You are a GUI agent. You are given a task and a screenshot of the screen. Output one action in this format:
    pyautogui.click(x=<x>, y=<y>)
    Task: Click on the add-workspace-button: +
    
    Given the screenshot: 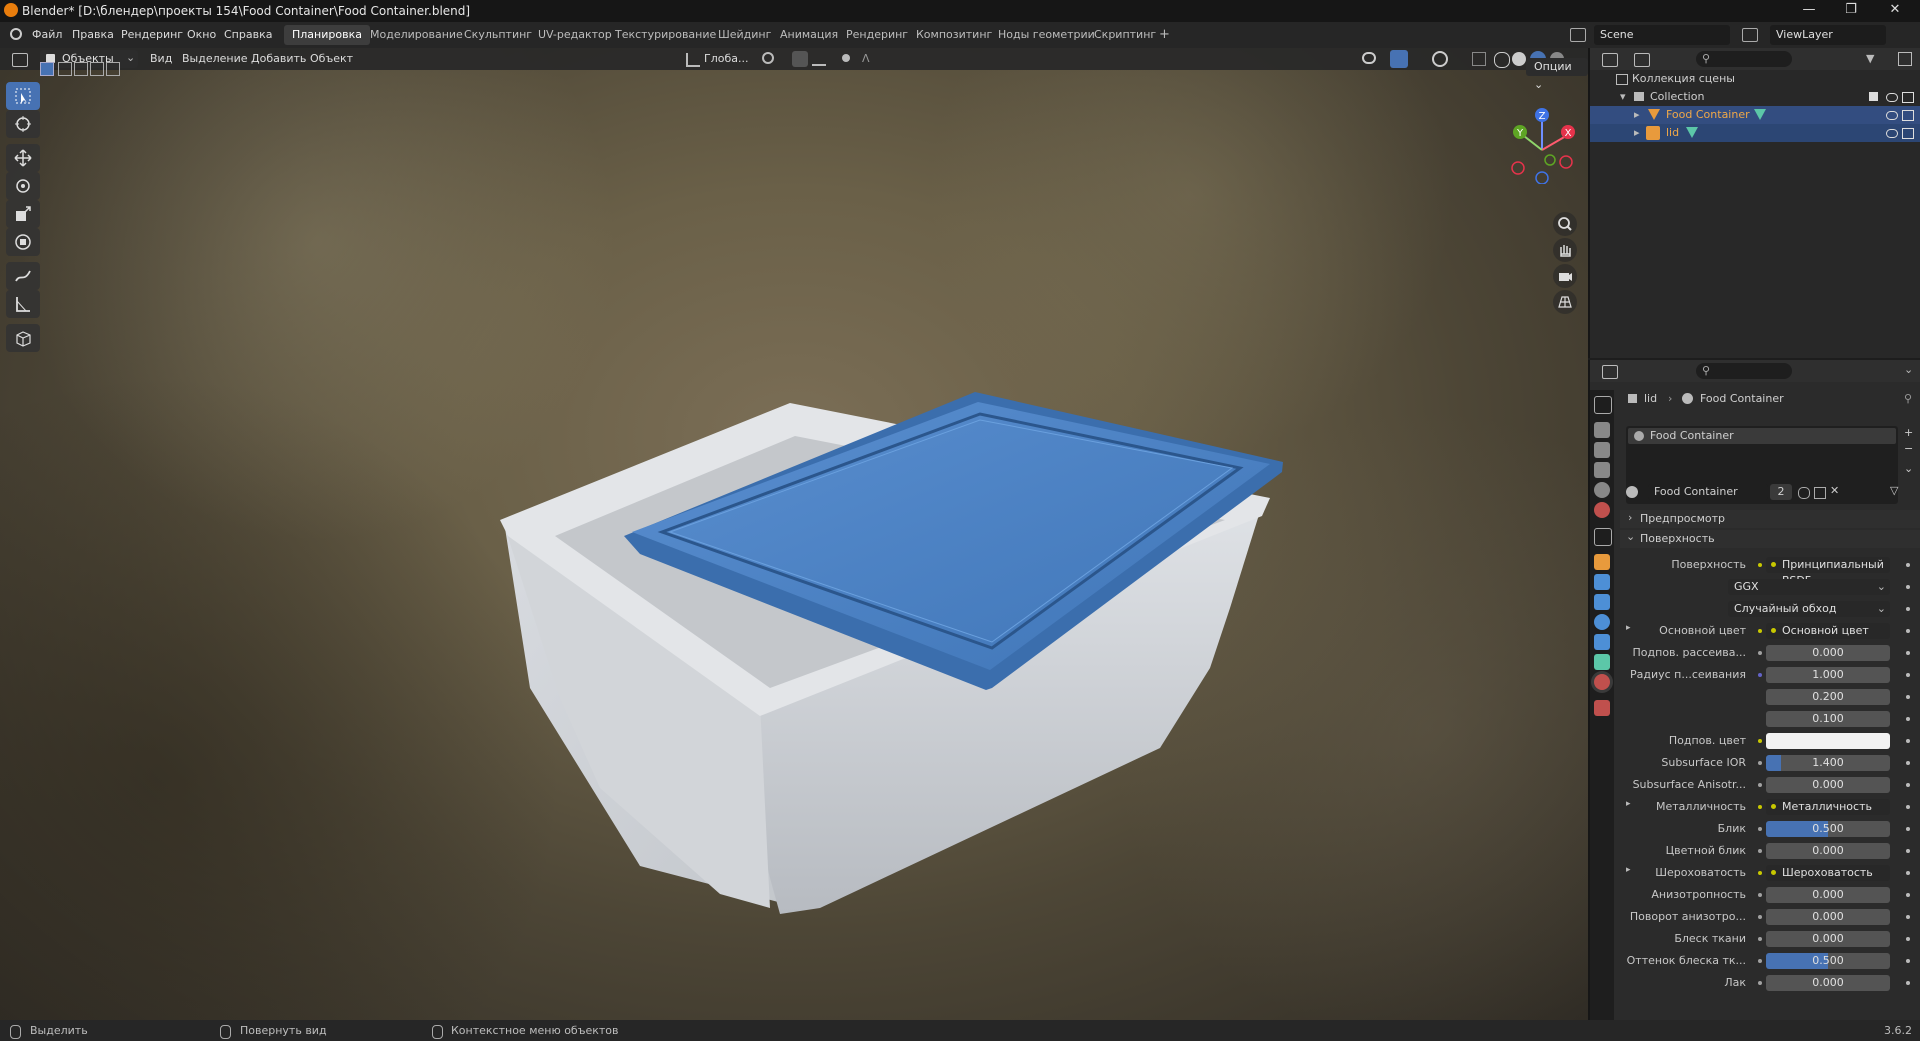 What is the action you would take?
    pyautogui.click(x=1164, y=34)
    